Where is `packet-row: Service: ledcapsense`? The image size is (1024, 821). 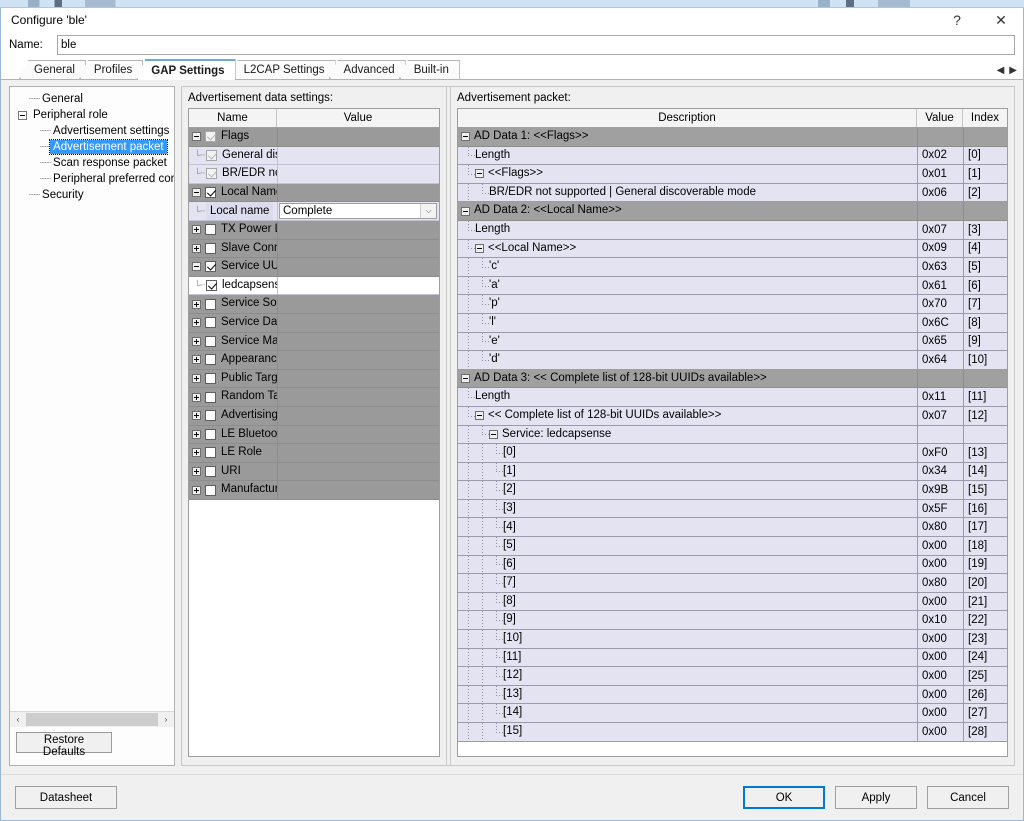 packet-row: Service: ledcapsense is located at coordinates (732, 435).